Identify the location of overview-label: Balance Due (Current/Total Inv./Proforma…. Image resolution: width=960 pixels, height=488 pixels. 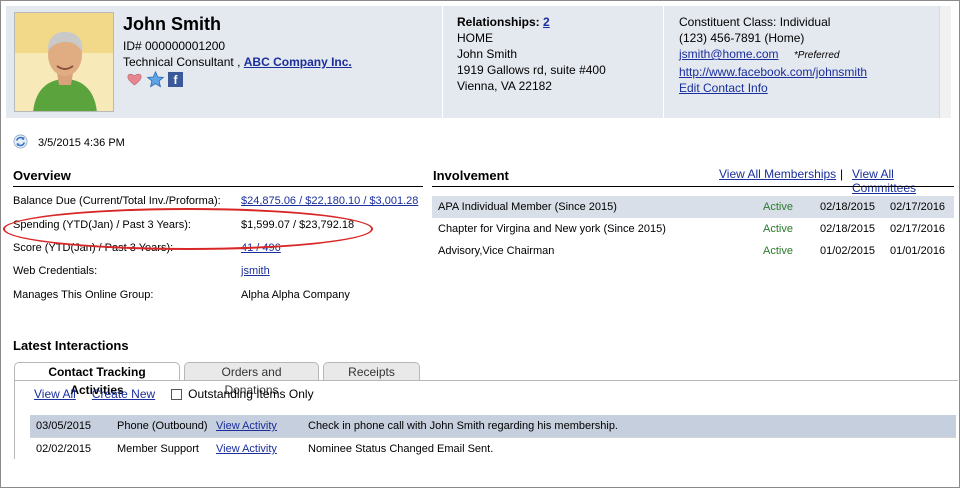
(117, 201).